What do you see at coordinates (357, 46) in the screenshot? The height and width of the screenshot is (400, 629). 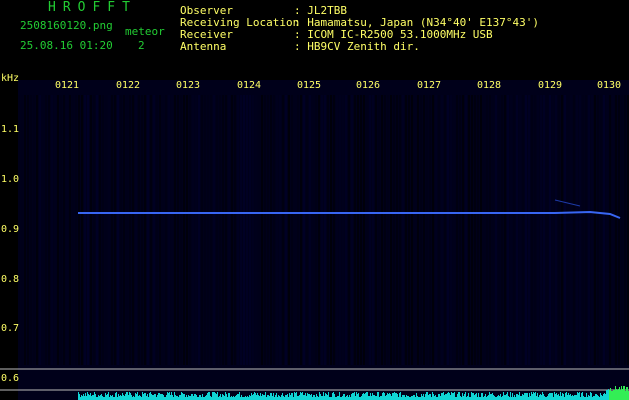 I see `antenna-value: : HB9CV Zenith dir.` at bounding box center [357, 46].